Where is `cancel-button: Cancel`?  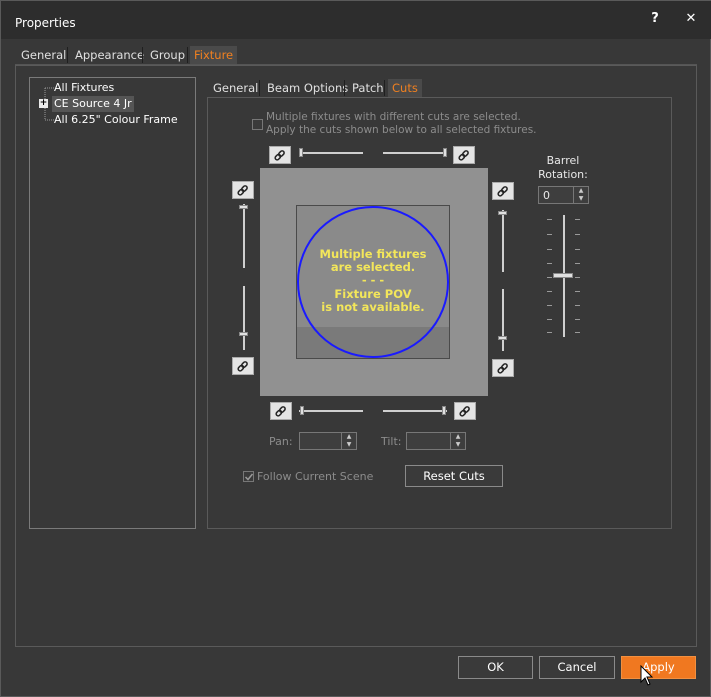 cancel-button: Cancel is located at coordinates (577, 667).